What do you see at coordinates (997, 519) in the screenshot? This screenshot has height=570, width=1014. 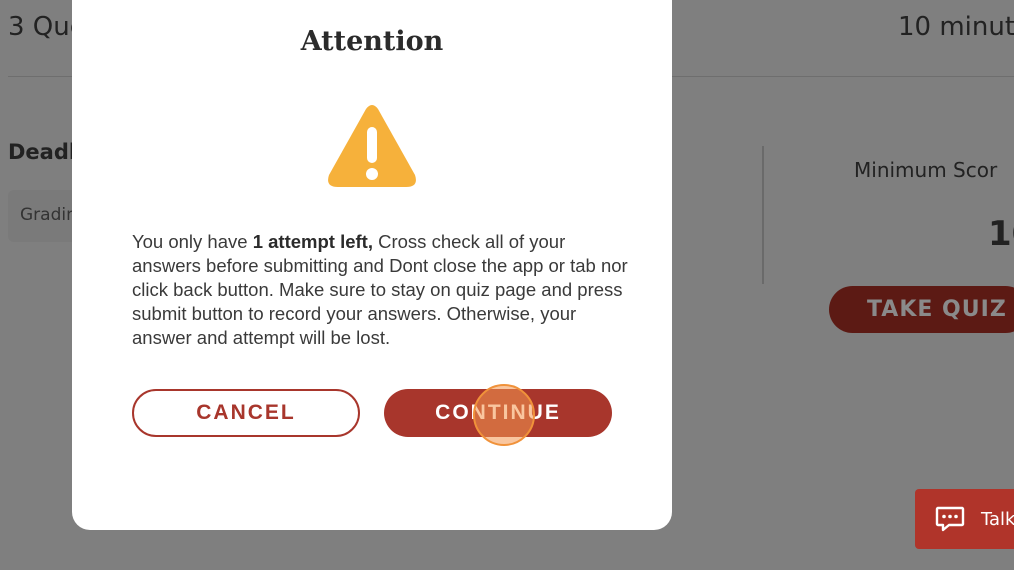 I see `talk-label: Talk` at bounding box center [997, 519].